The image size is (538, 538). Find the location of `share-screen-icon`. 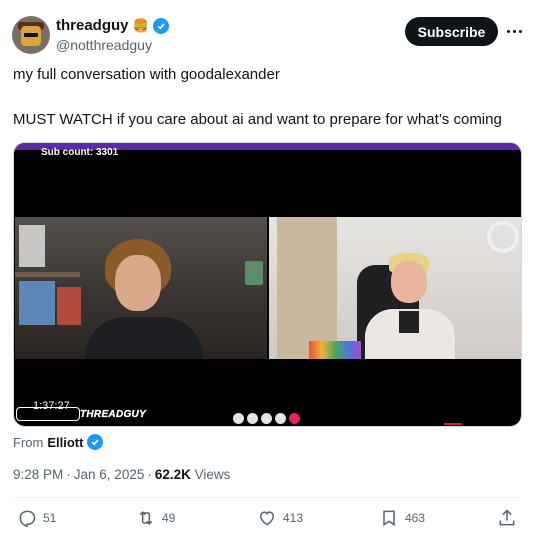

share-screen-icon is located at coordinates (280, 418).